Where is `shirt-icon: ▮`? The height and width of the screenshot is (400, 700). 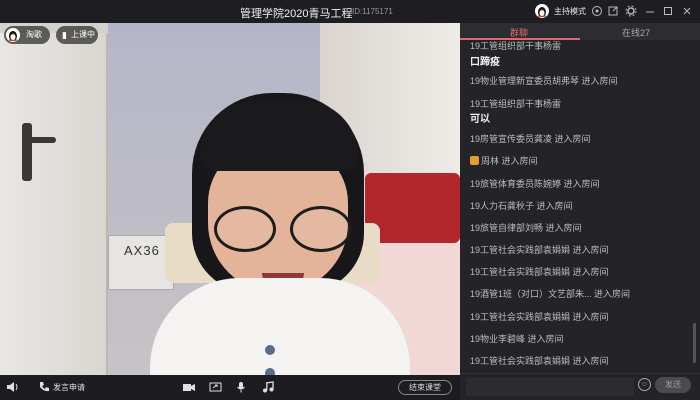 shirt-icon: ▮ is located at coordinates (64, 35).